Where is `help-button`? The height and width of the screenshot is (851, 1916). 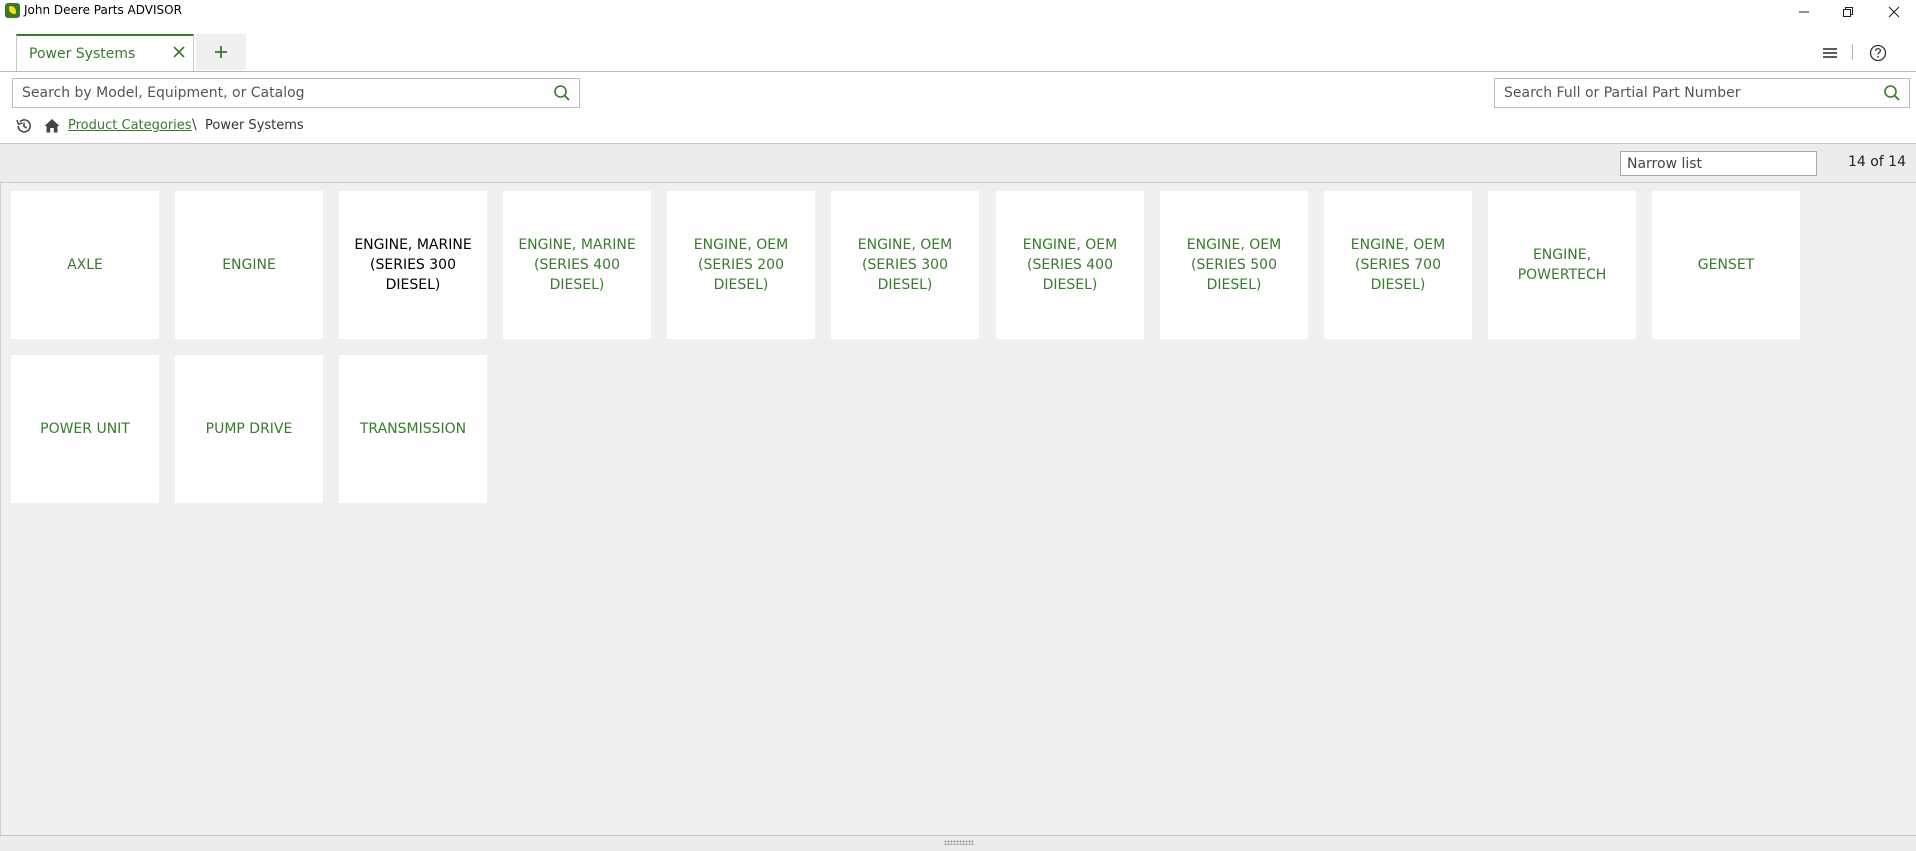 help-button is located at coordinates (1878, 53).